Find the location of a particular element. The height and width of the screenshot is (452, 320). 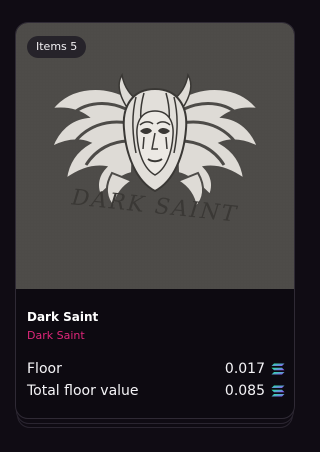

floor-label: Floor is located at coordinates (44, 369).